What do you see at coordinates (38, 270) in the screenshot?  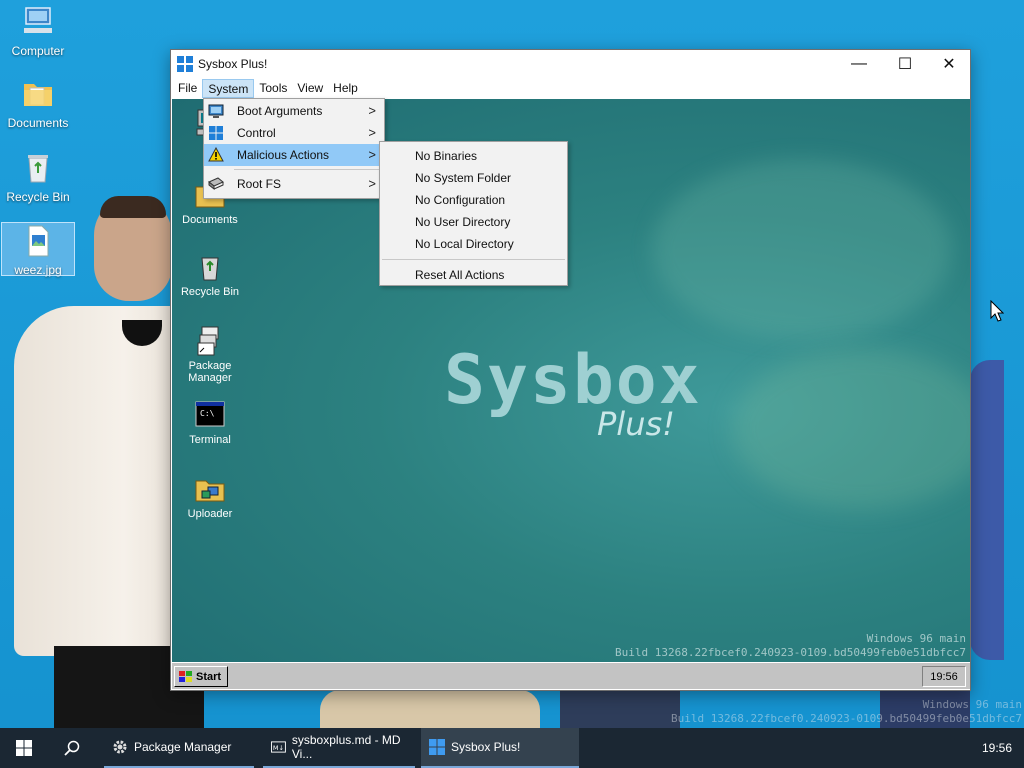 I see `desktop-icon-label: weez.jpg` at bounding box center [38, 270].